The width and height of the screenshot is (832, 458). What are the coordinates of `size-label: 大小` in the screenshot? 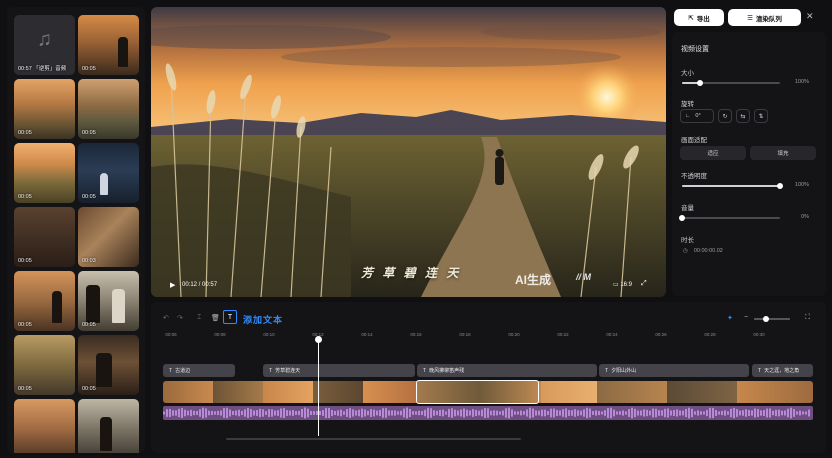 It's located at (687, 73).